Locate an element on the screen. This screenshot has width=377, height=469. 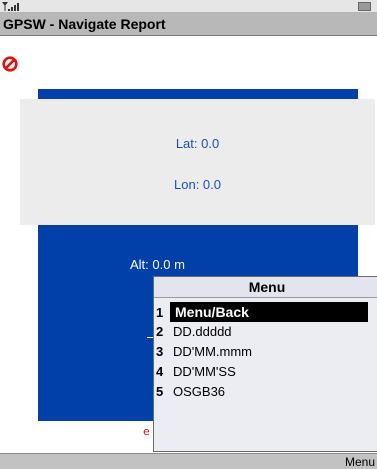
status-bar is located at coordinates (188, 6).